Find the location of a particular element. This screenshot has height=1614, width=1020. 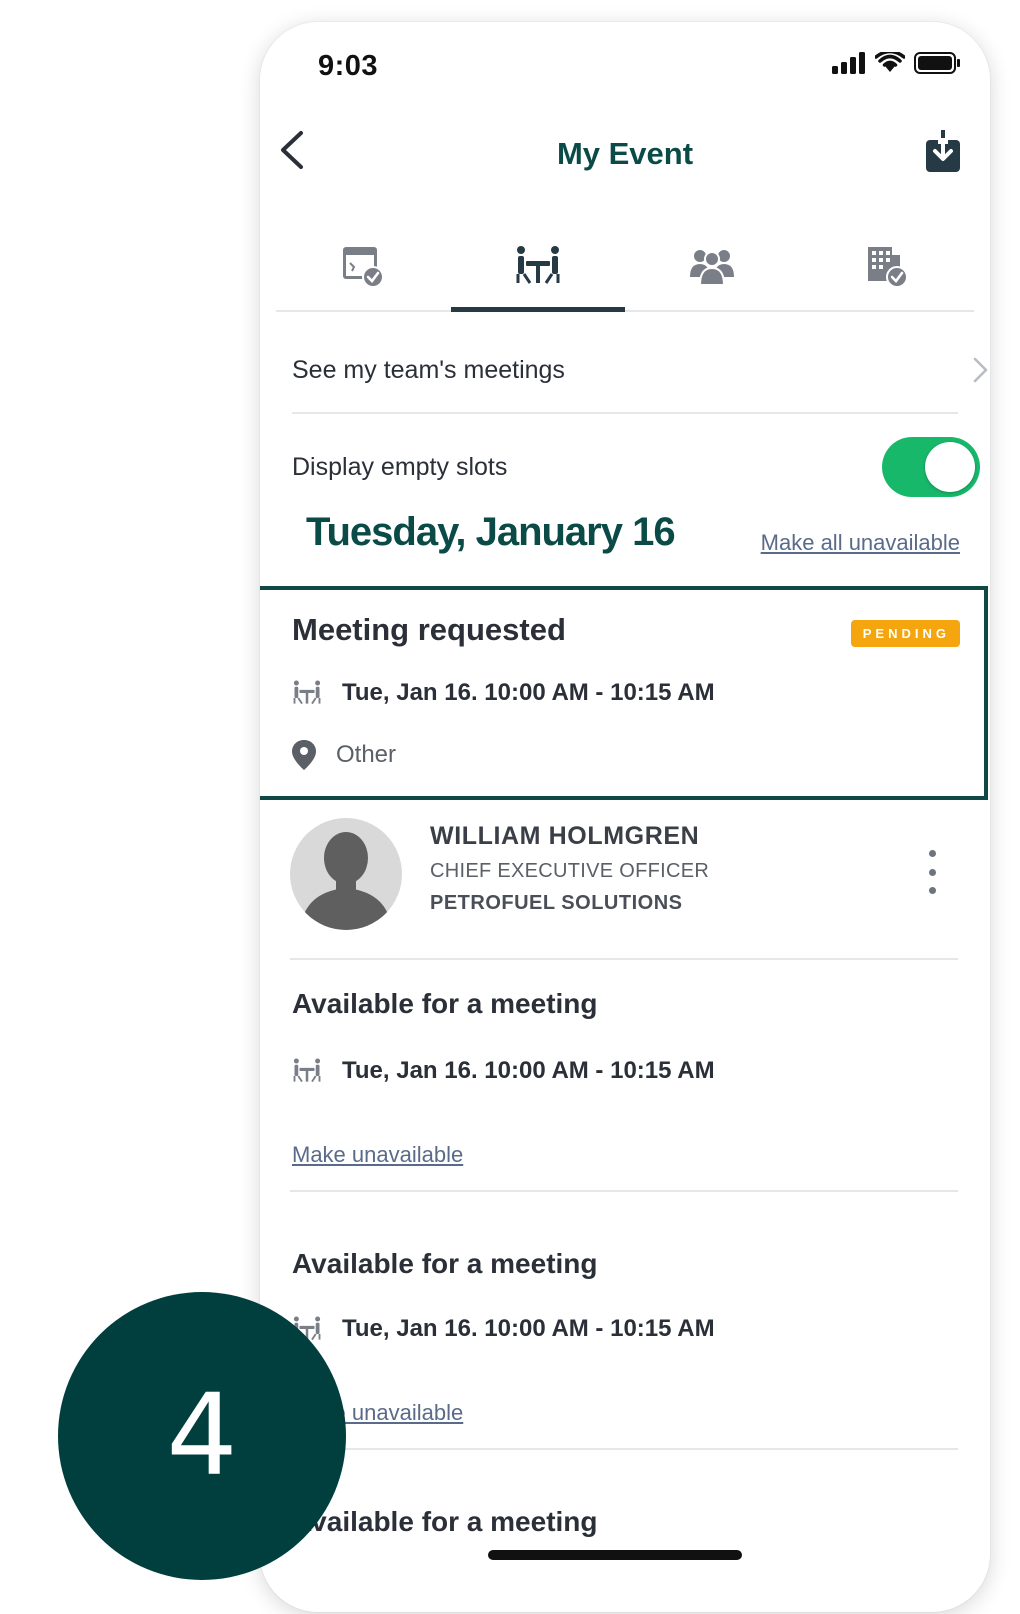

more-options-button is located at coordinates (932, 872).